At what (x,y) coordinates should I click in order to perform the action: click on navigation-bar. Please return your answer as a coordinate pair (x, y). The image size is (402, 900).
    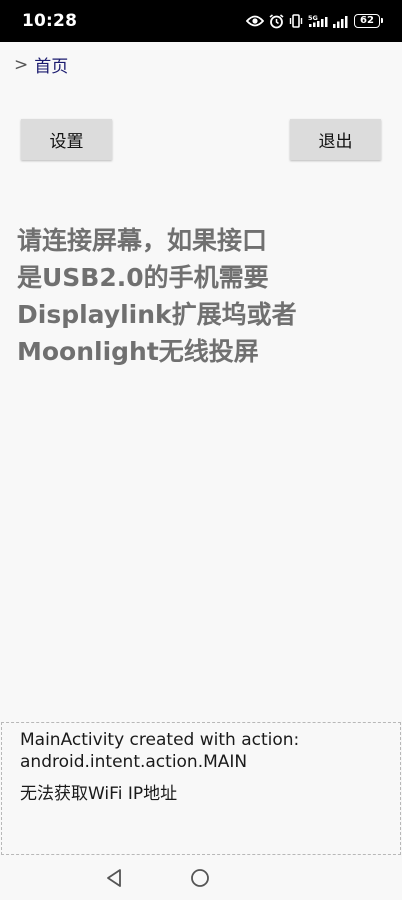
    Looking at the image, I should click on (201, 877).